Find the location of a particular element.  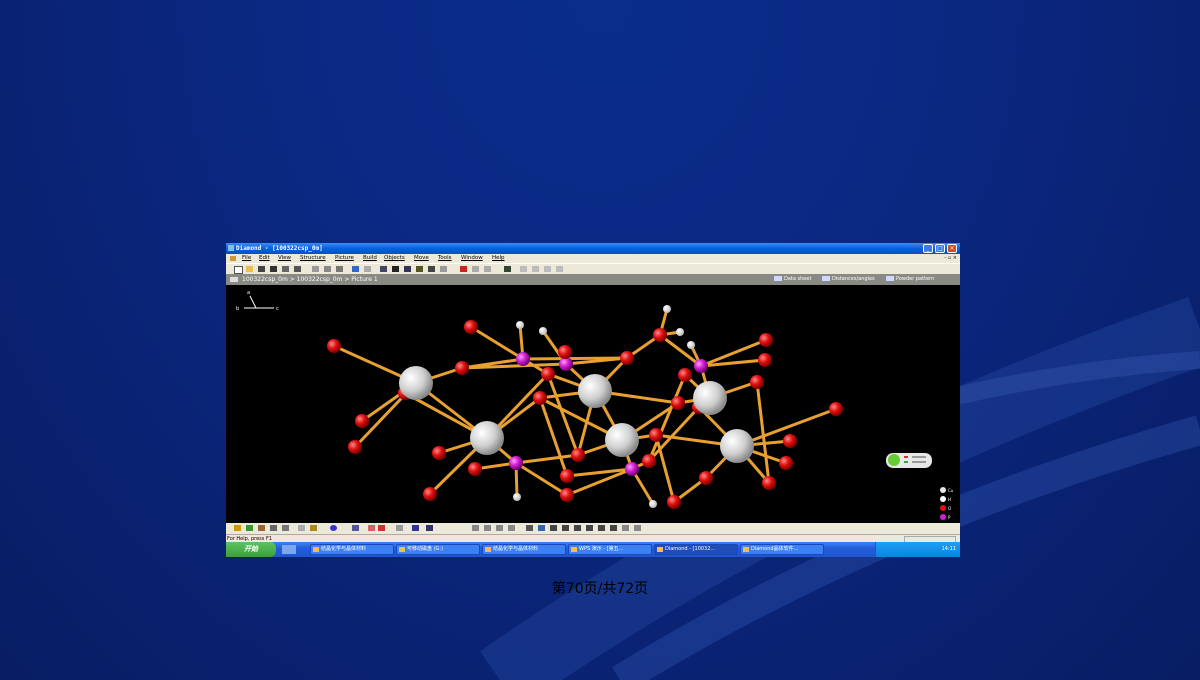

print-preview-icon is located at coordinates (285, 269).